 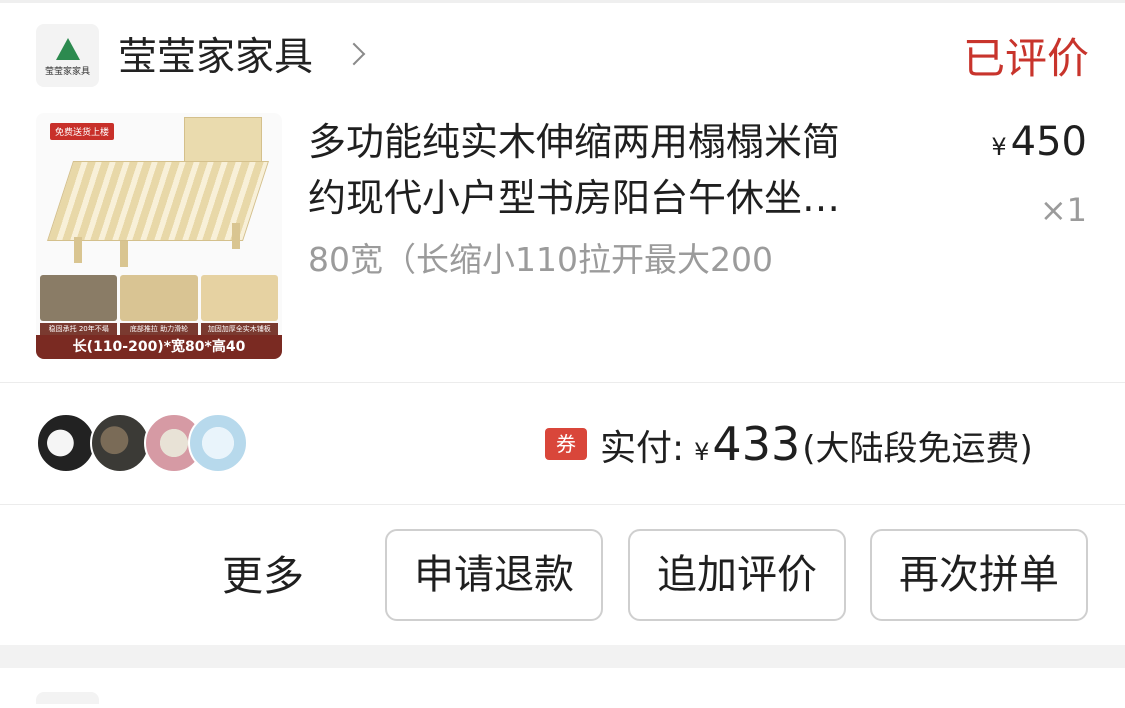 What do you see at coordinates (562, 688) in the screenshot?
I see `next-order-card` at bounding box center [562, 688].